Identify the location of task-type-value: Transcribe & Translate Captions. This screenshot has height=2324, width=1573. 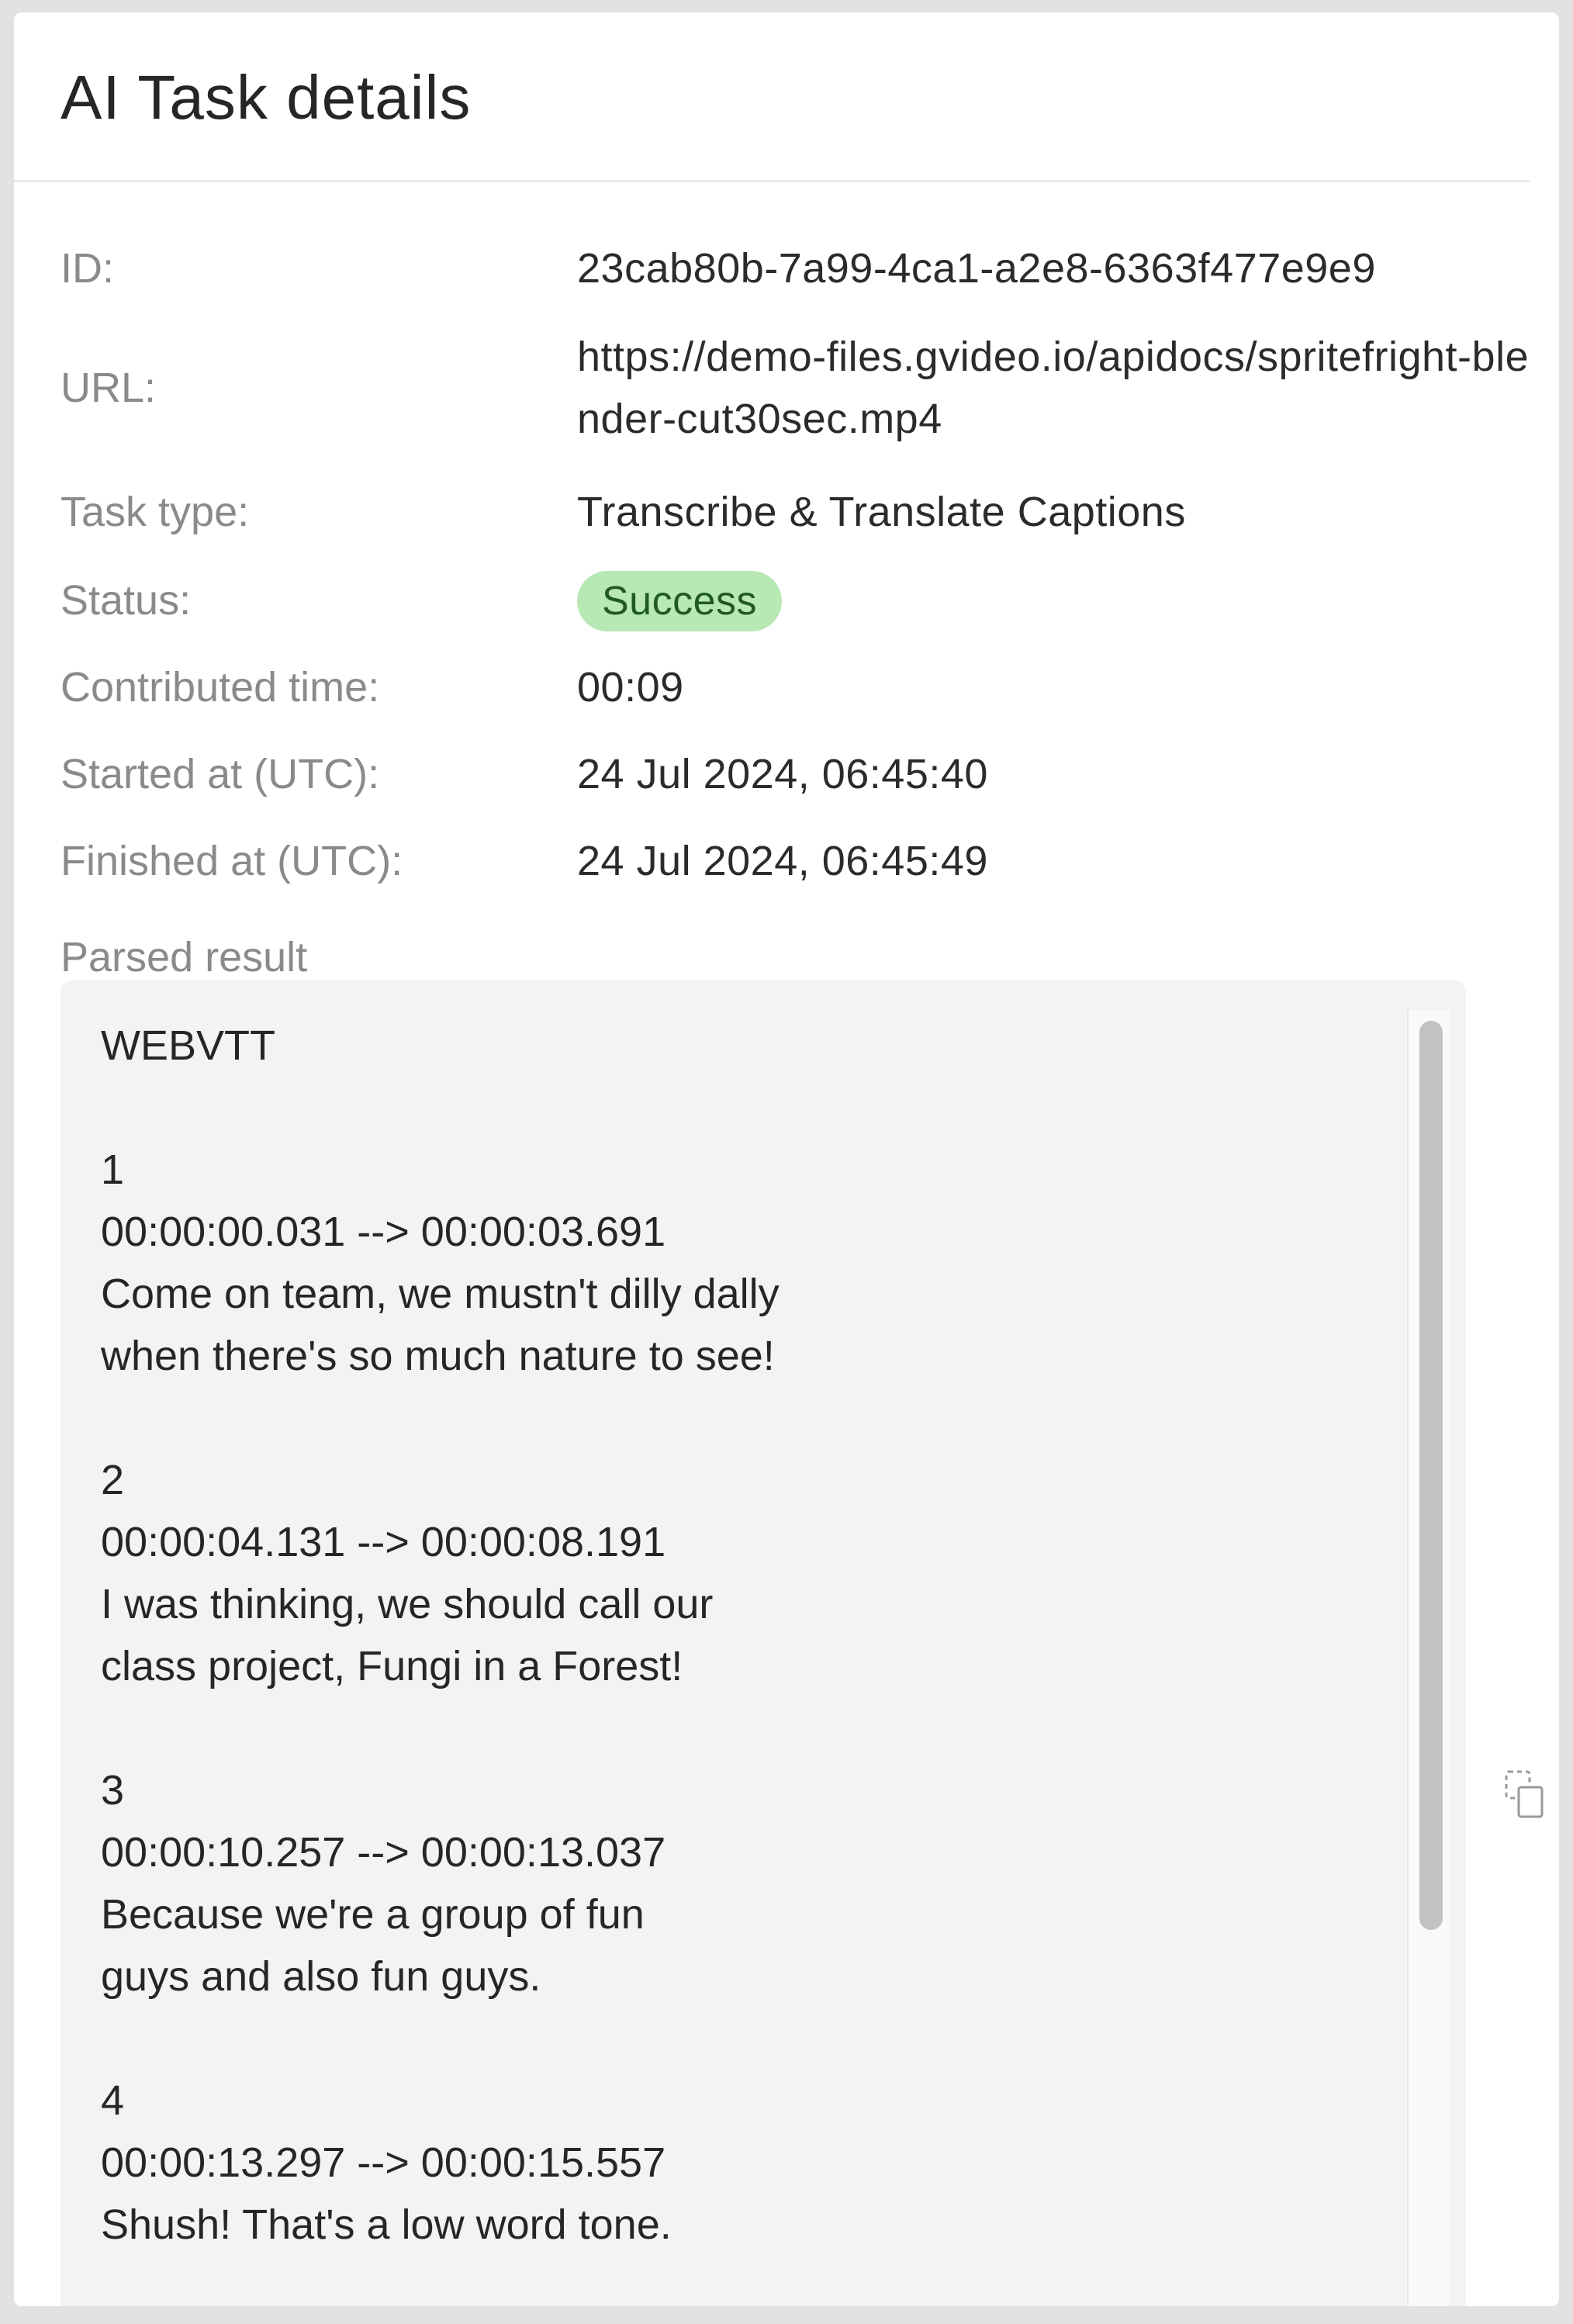
(881, 512).